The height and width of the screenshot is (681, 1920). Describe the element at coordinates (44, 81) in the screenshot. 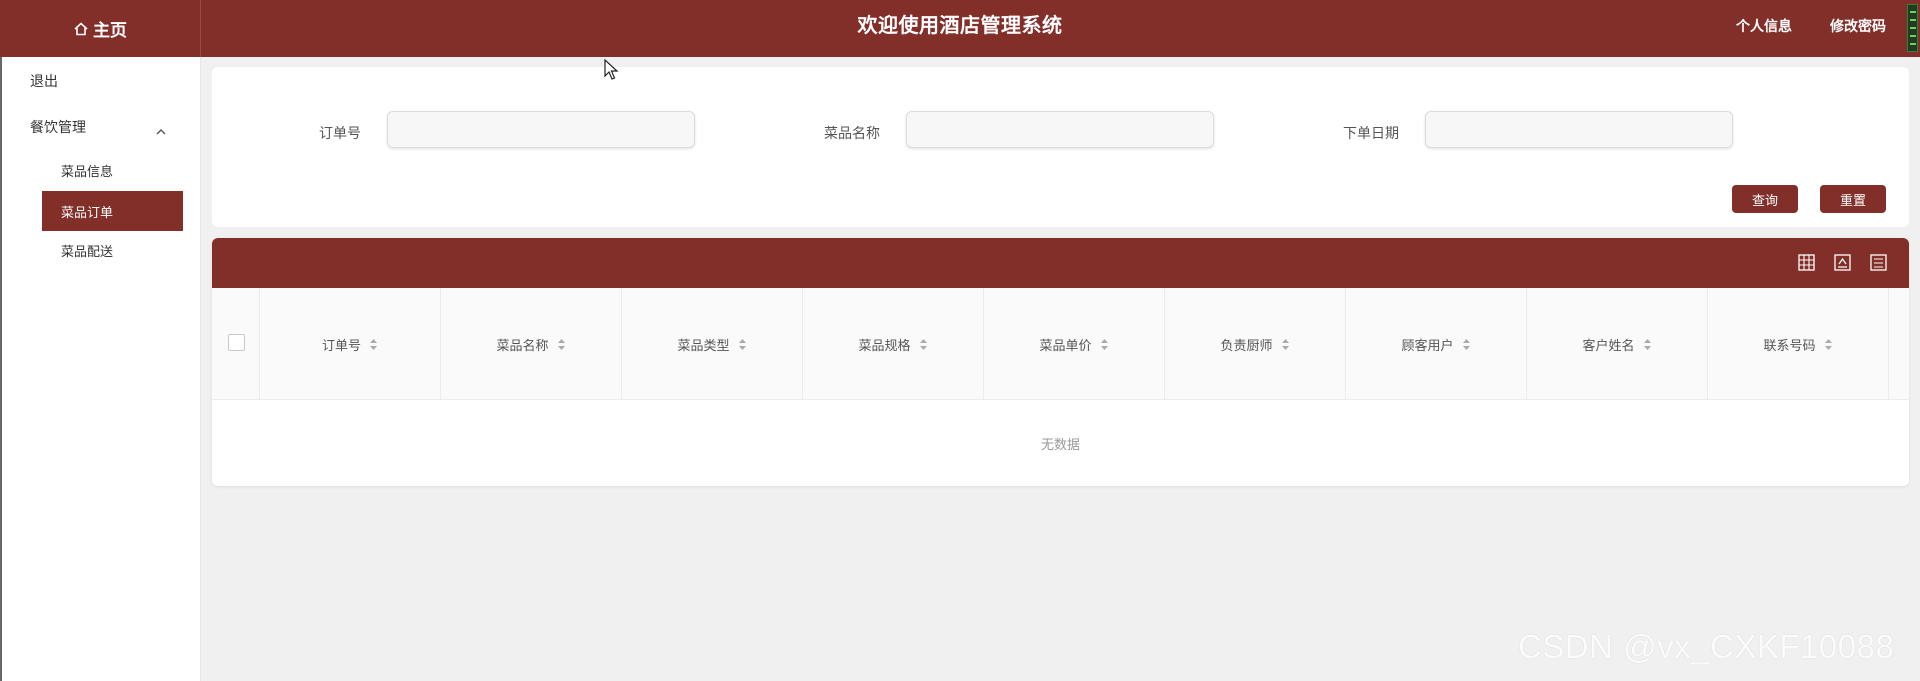

I see `sidebar-item-logout: 退出` at that location.